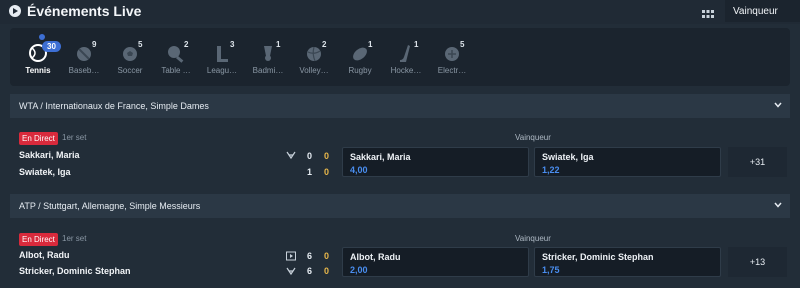 This screenshot has height=288, width=800. I want to click on odds-selection: Albot, Radu, so click(375, 257).